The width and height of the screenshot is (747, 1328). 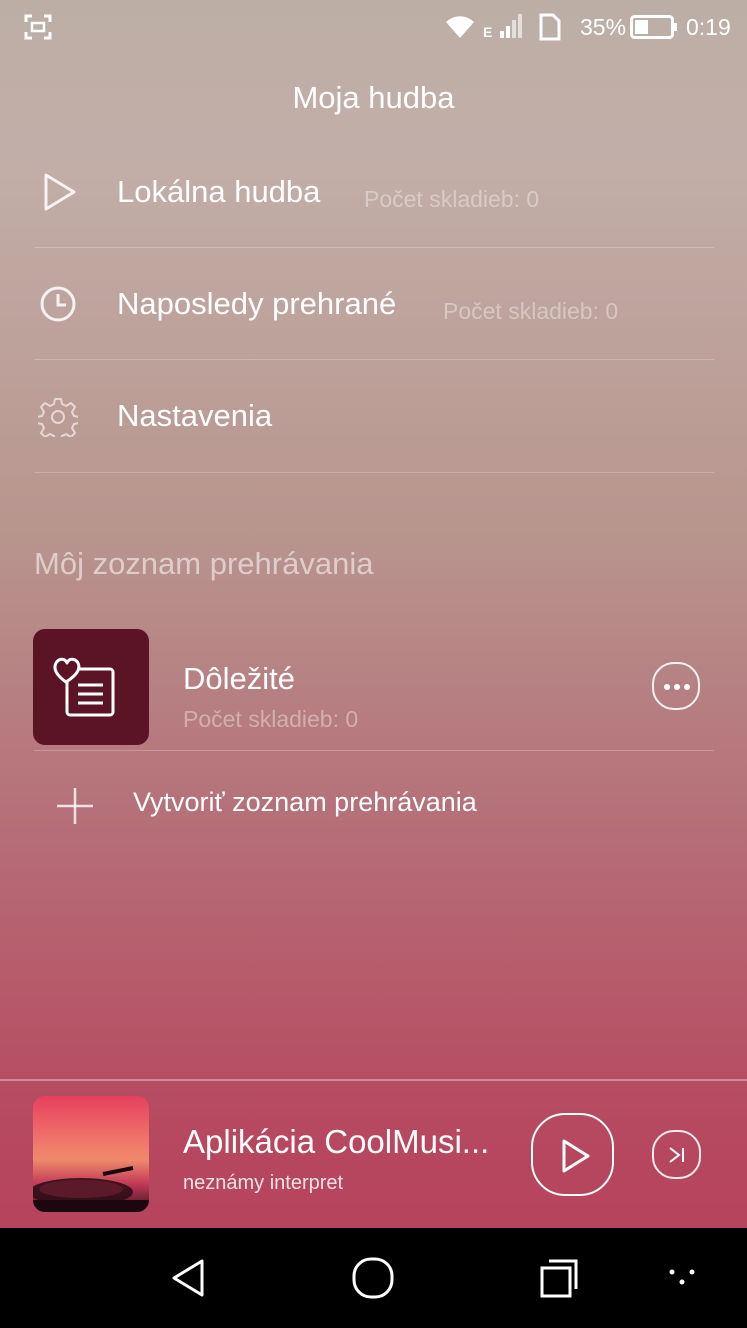 I want to click on play-button, so click(x=572, y=1154).